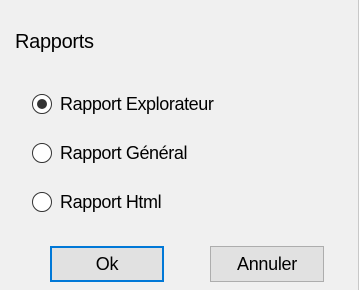 The image size is (363, 302). I want to click on radio-option-rapport-explorateur: Rapport Explorateur, so click(123, 104).